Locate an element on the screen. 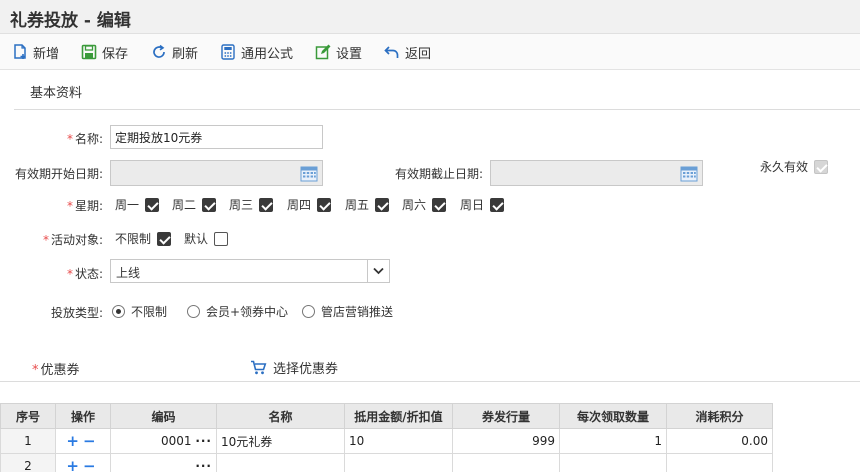 The image size is (860, 472). weekday-label: 周四 is located at coordinates (299, 205).